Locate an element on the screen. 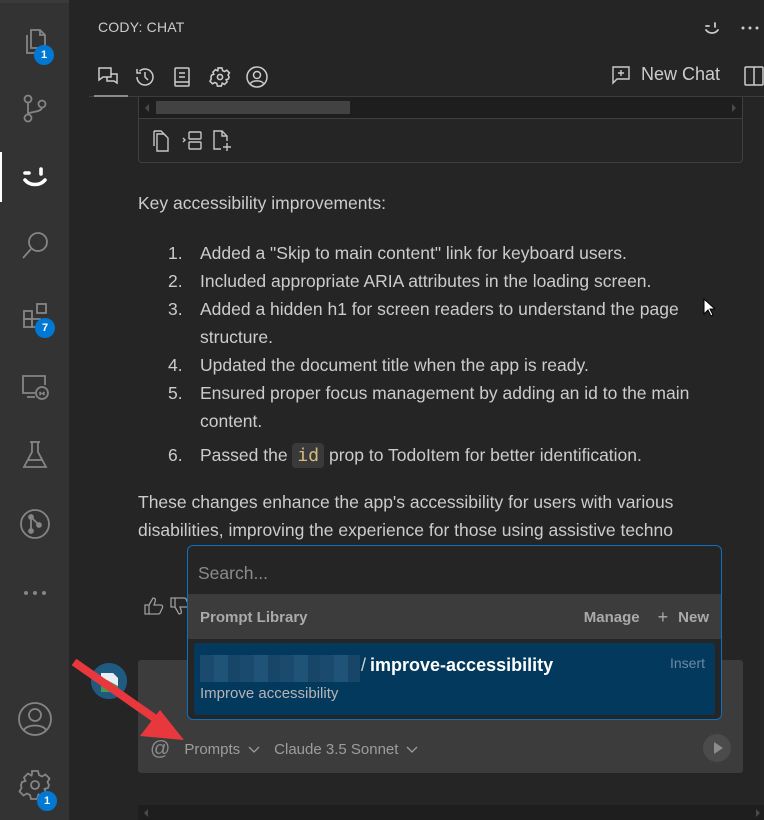 This screenshot has width=764, height=820. accounts-button is located at coordinates (34, 719).